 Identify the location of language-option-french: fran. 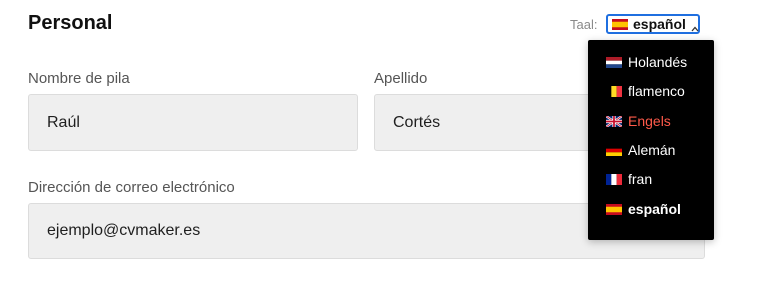
(629, 179).